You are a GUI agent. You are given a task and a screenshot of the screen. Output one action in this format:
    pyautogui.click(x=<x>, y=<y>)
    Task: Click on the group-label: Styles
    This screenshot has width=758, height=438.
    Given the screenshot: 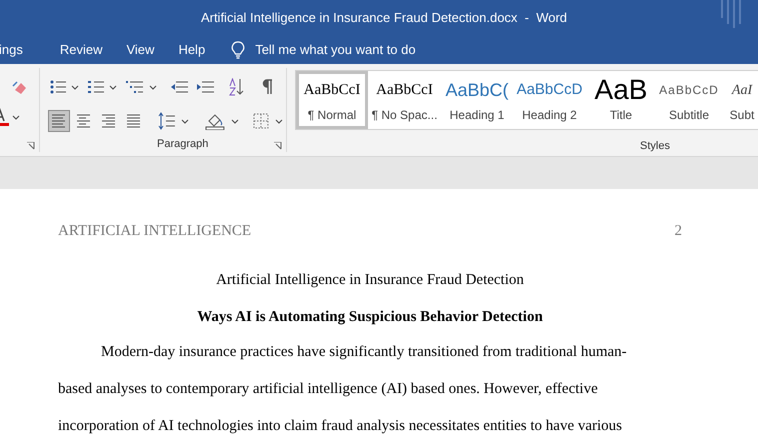 What is the action you would take?
    pyautogui.click(x=655, y=146)
    